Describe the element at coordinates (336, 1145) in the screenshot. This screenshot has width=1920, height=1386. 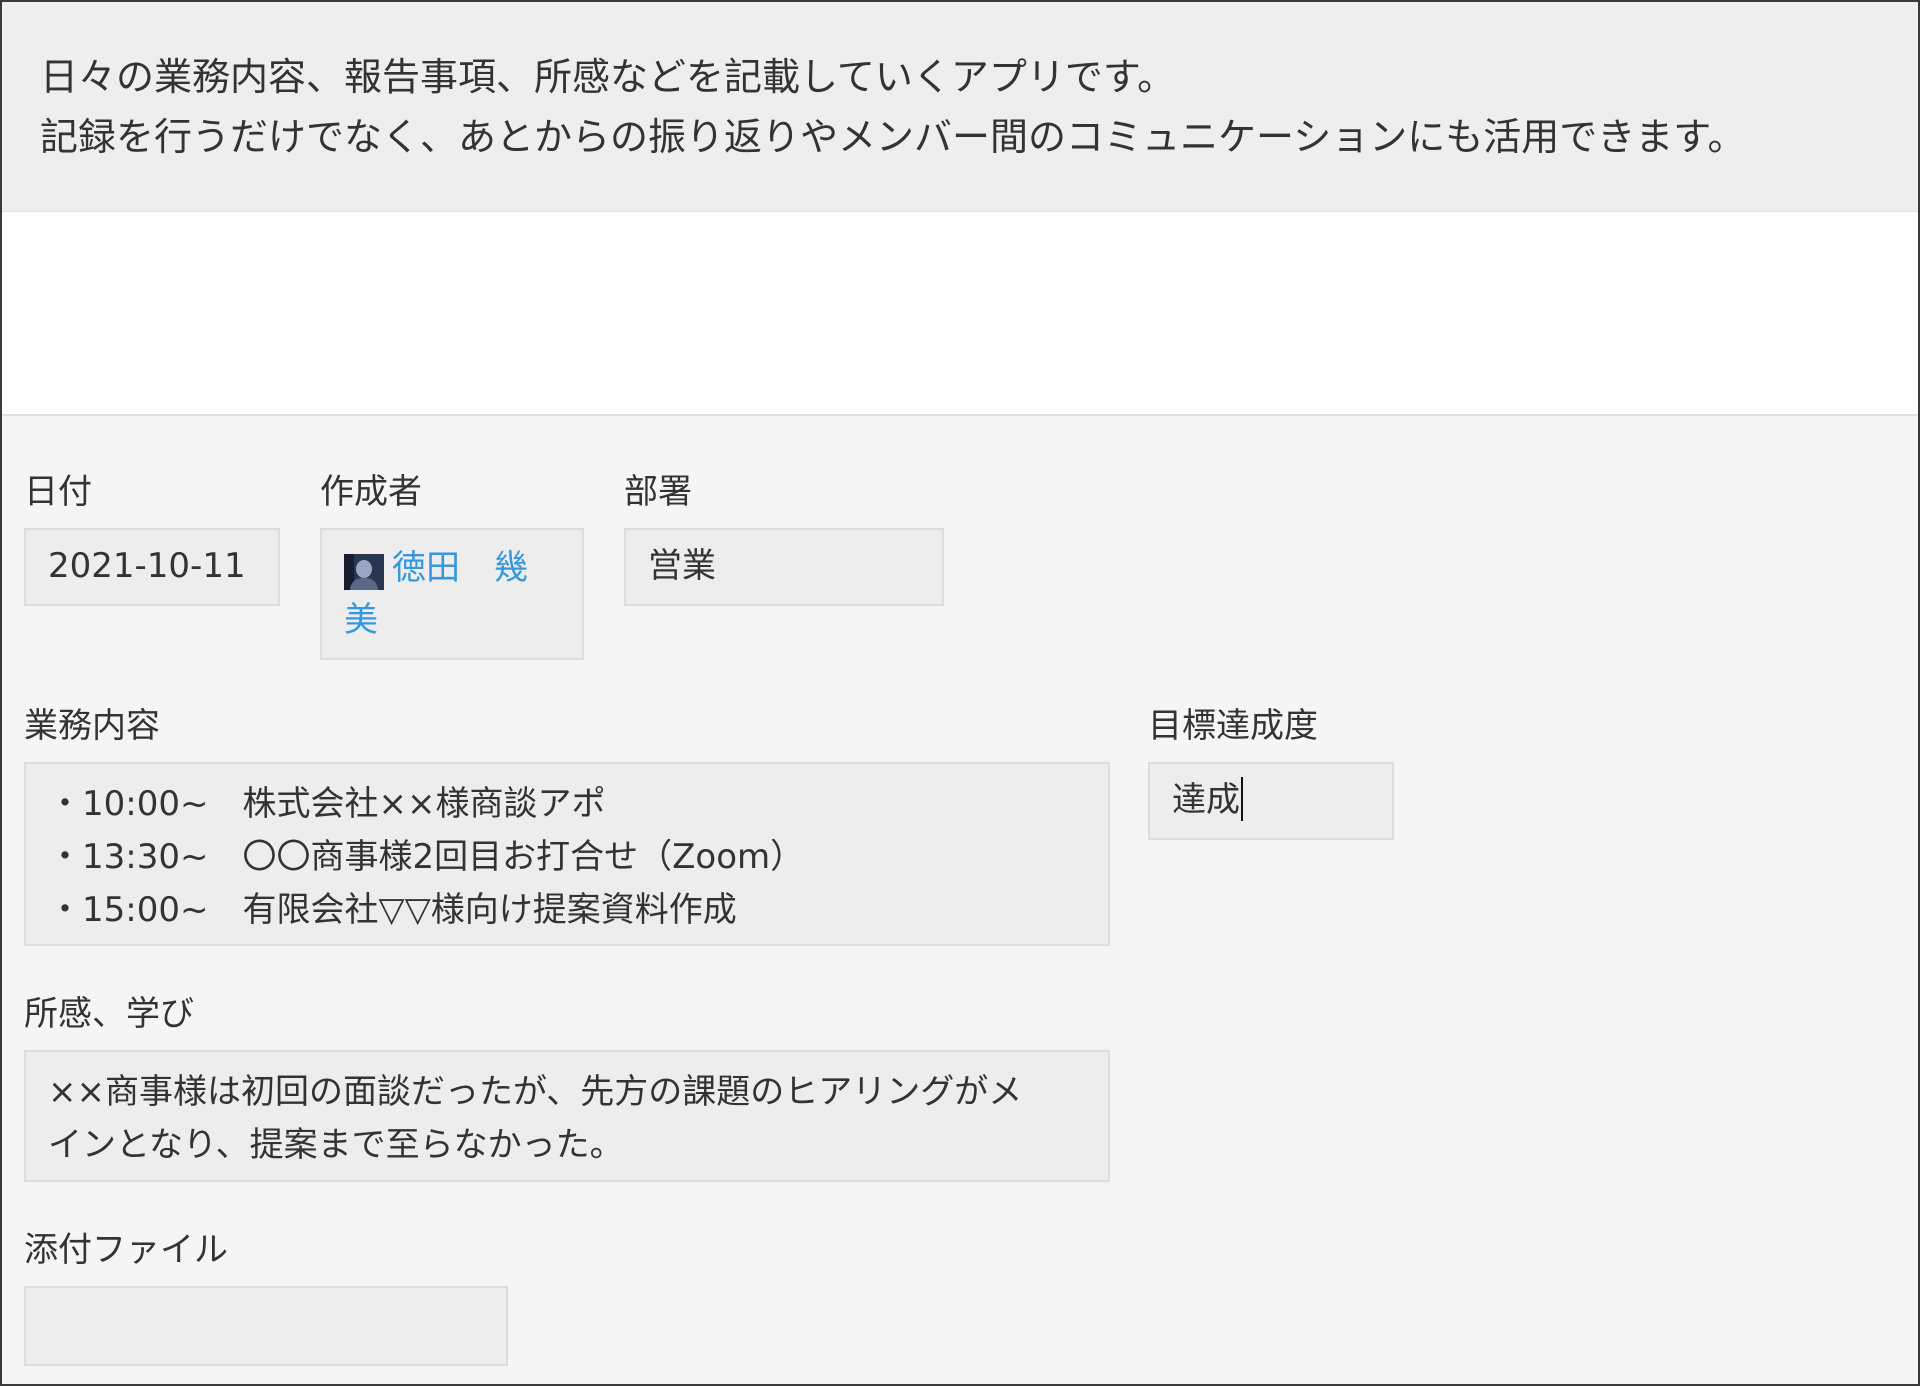
I see `impressions-line: インとなり、提案まで至らなかった。` at that location.